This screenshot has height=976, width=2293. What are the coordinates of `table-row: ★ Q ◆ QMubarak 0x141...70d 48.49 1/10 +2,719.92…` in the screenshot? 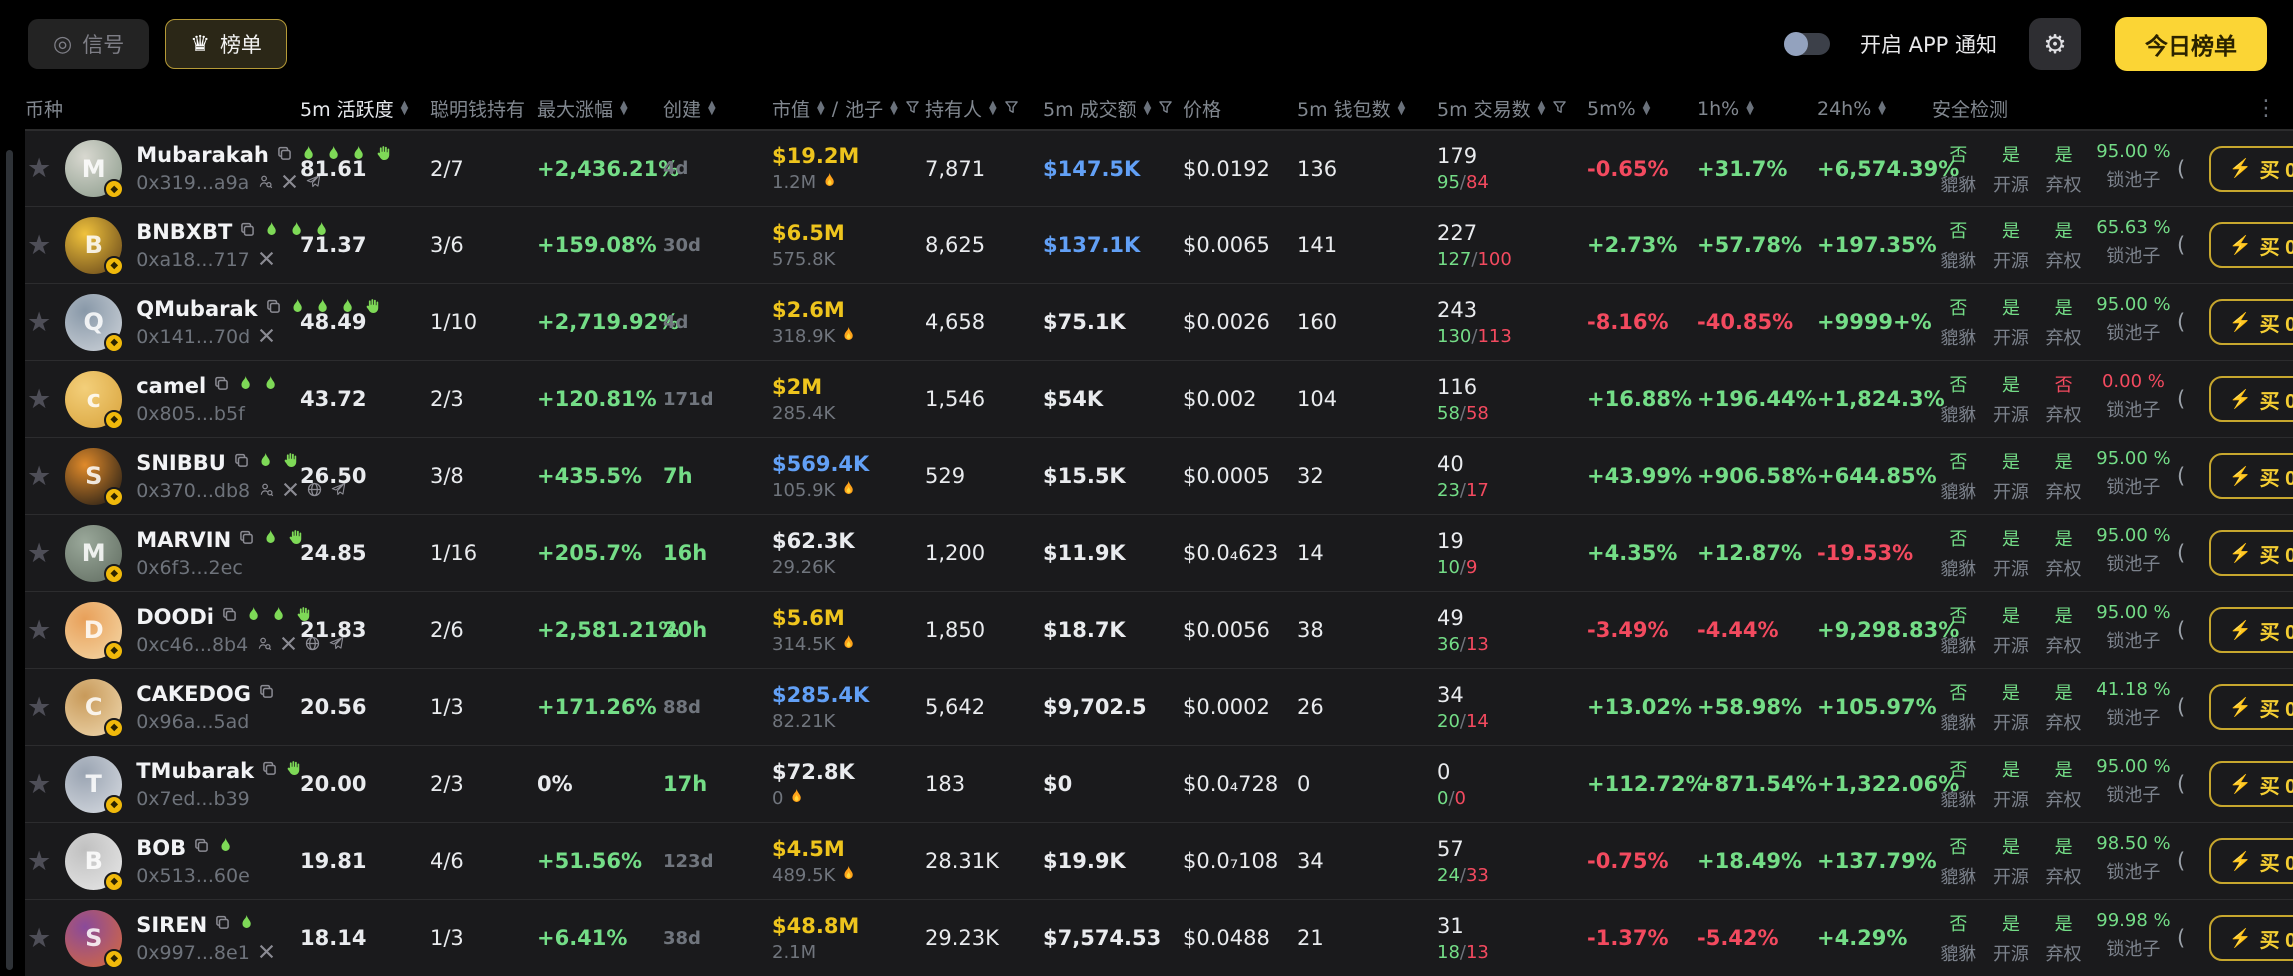 It's located at (1159, 322).